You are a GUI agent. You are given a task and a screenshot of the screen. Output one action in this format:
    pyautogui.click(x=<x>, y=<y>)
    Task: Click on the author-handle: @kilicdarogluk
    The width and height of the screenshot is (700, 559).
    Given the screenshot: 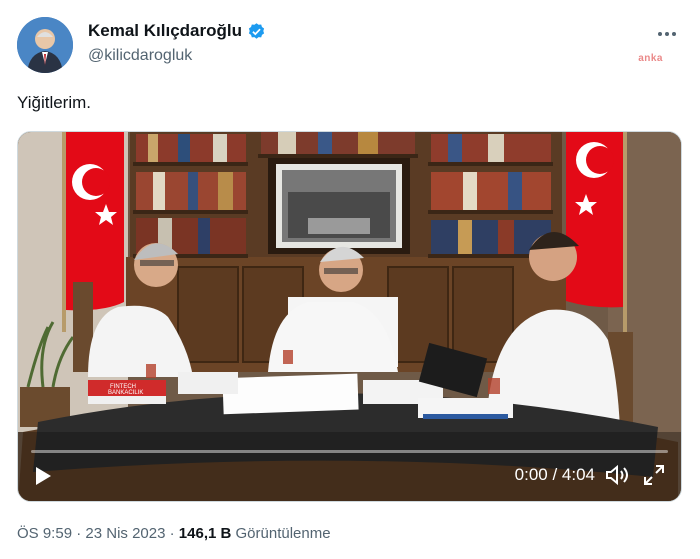 What is the action you would take?
    pyautogui.click(x=177, y=56)
    